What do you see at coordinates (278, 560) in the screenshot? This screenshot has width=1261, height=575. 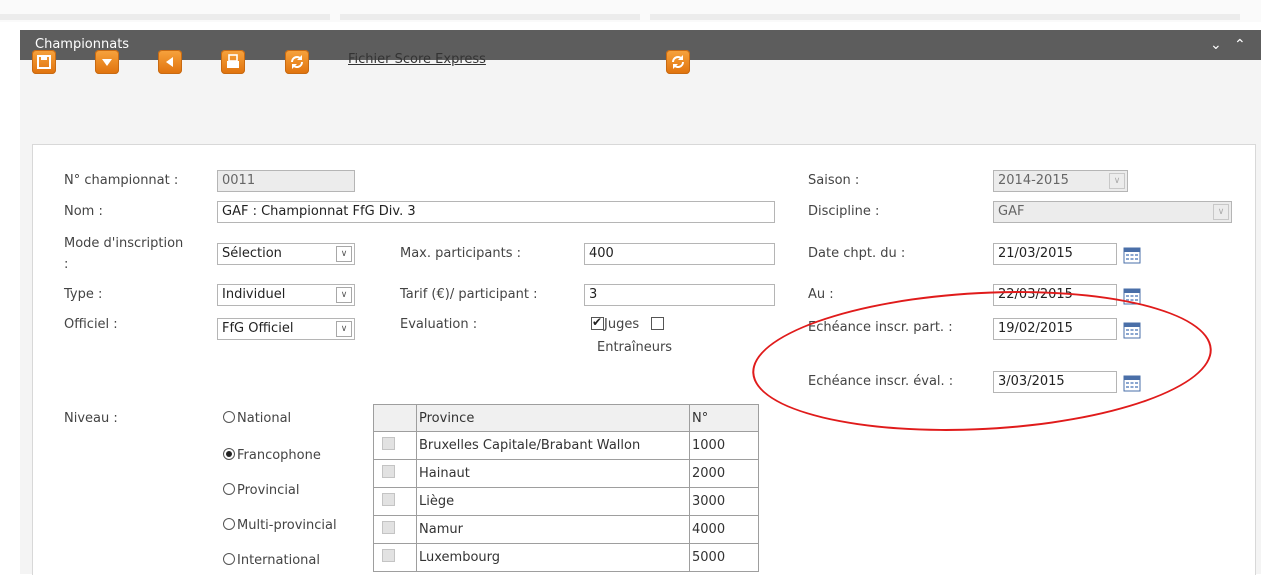 I see `niveau-option-label: International` at bounding box center [278, 560].